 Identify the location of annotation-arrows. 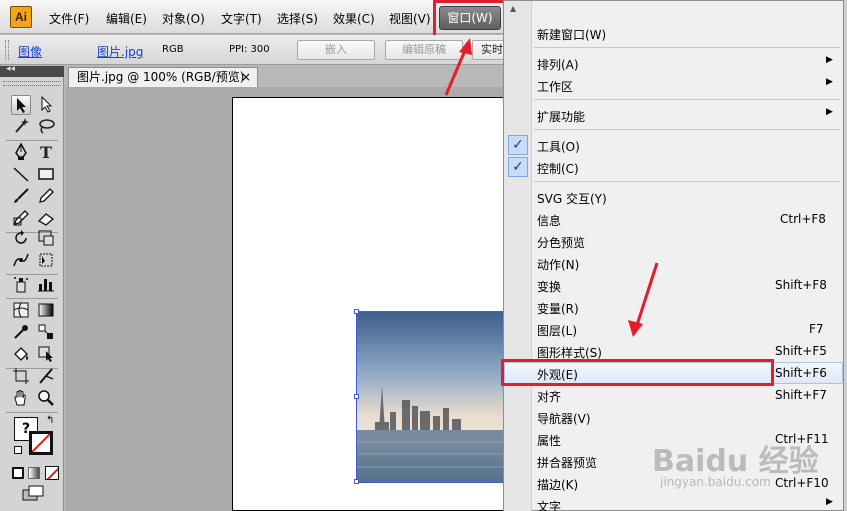
(551, 187).